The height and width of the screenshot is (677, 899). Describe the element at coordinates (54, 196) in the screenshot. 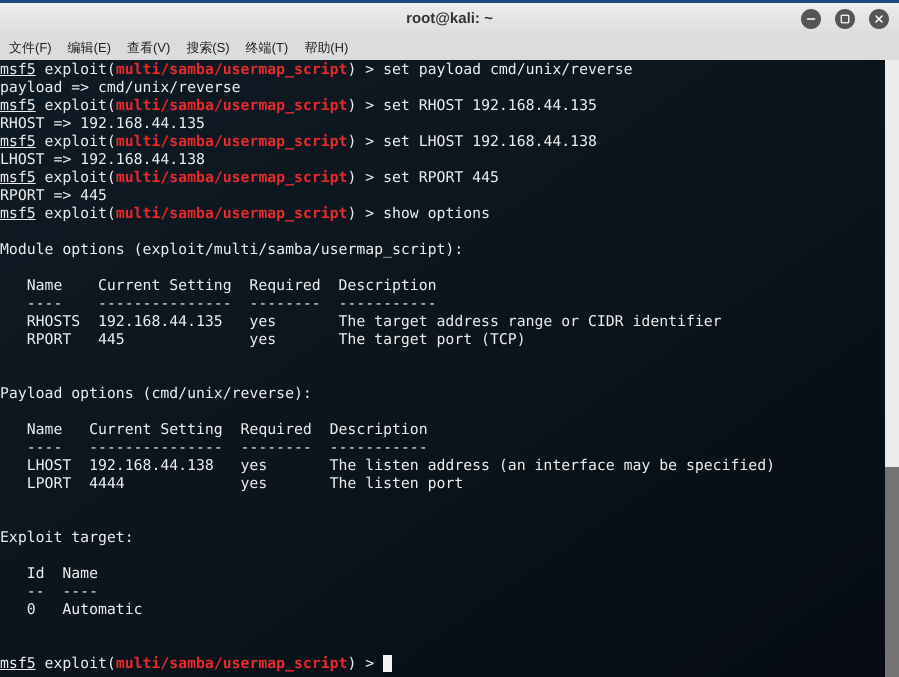

I see `output-line: RPORT => 445` at that location.